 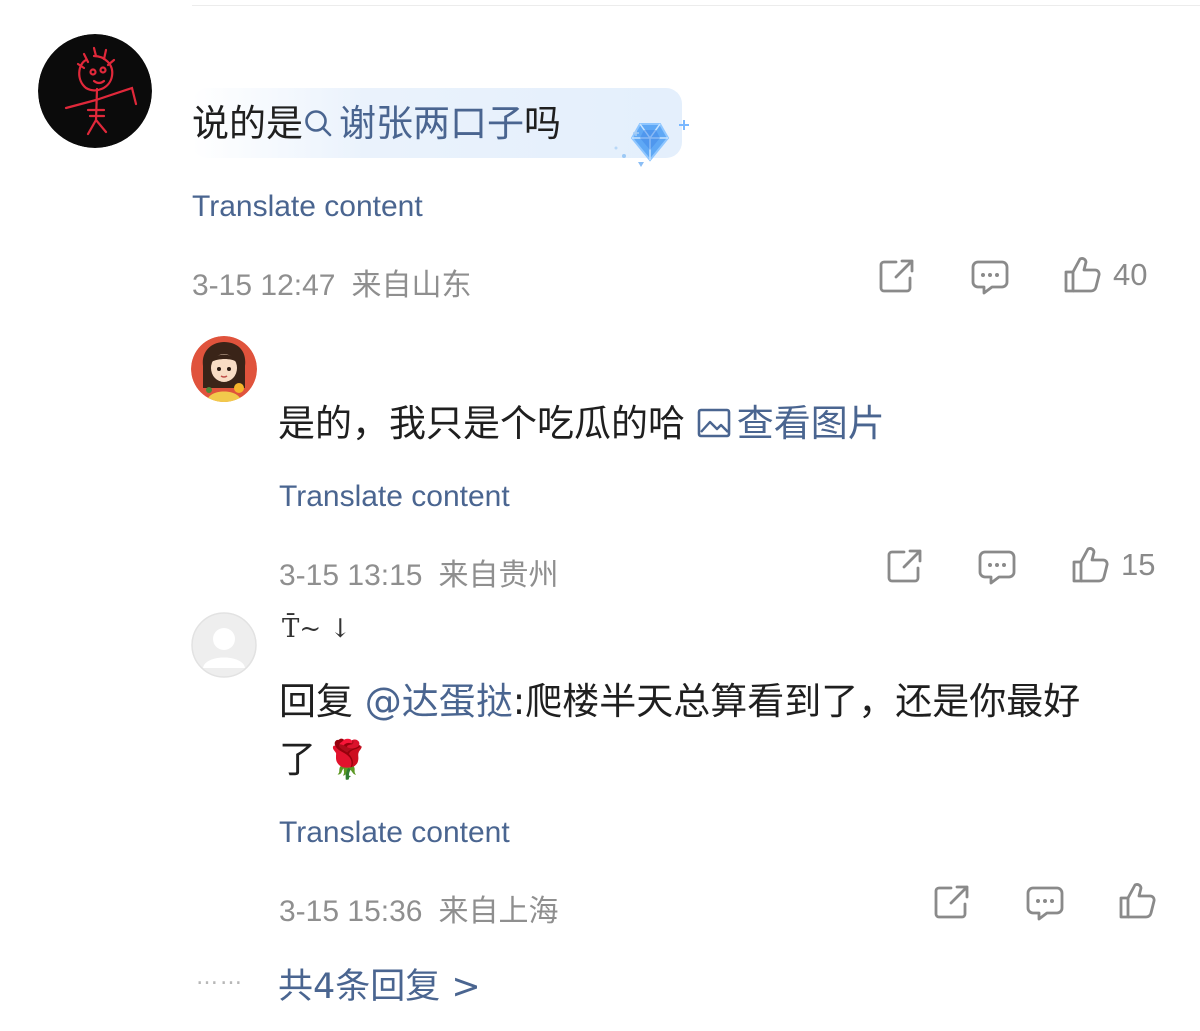 I want to click on replies-footer: …… 共4条回复 >, so click(x=338, y=983).